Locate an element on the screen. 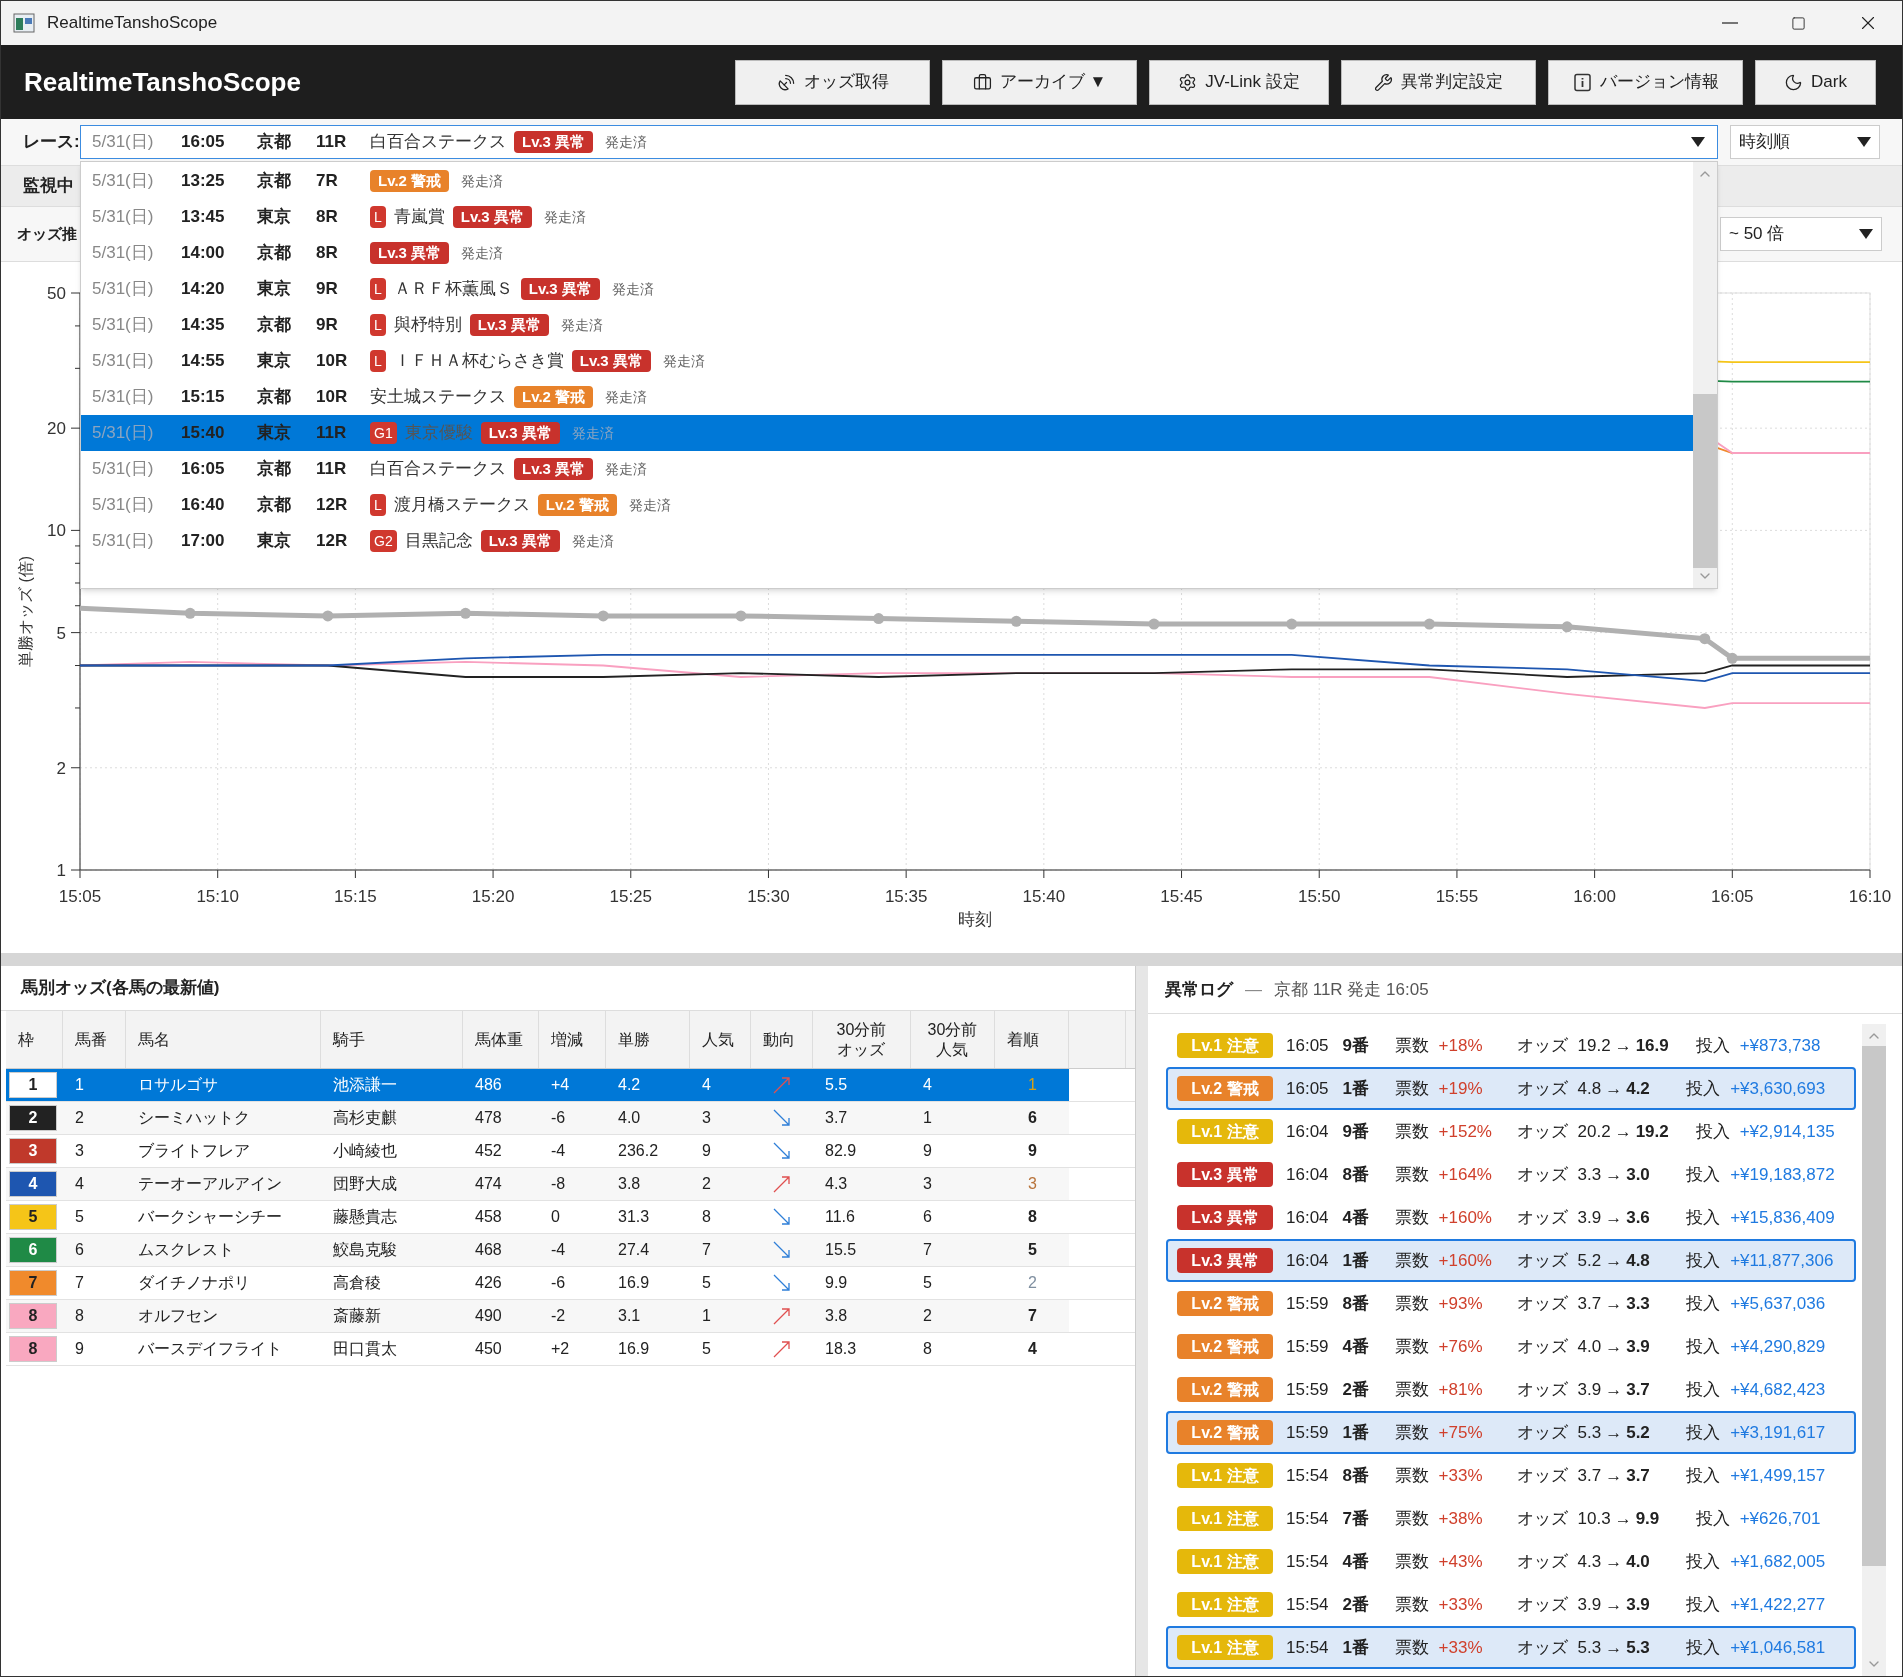 The image size is (1903, 1677). log-entry: Lv.2 警戒 15:59 4番 票数 +76% オッズ 4.0 → 3.9 投入 +¥4,290,829 is located at coordinates (1511, 1346).